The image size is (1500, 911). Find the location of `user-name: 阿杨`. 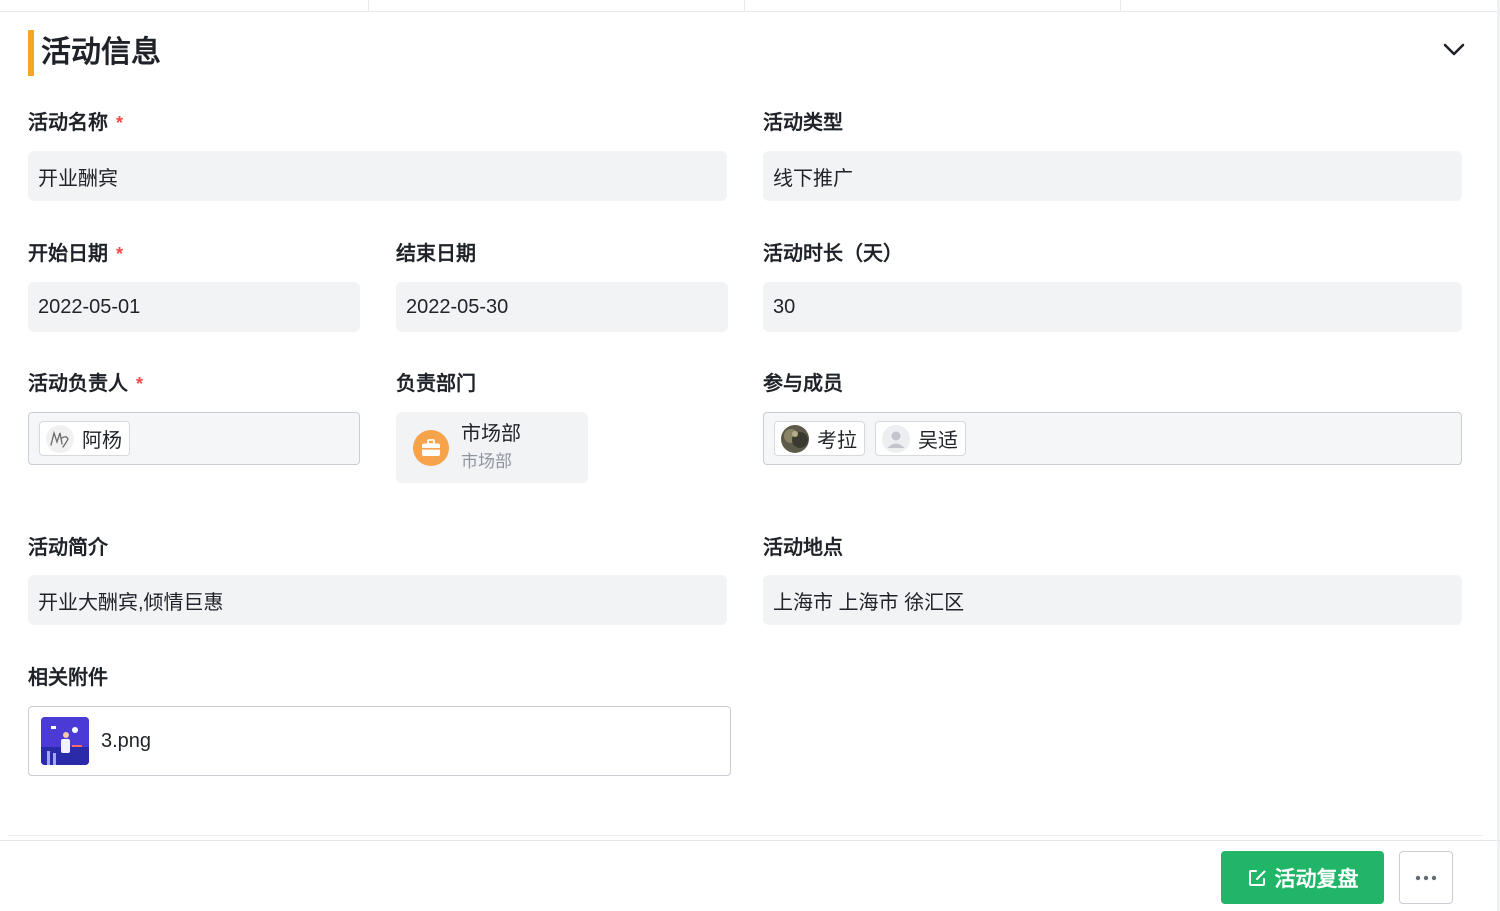

user-name: 阿杨 is located at coordinates (102, 441).